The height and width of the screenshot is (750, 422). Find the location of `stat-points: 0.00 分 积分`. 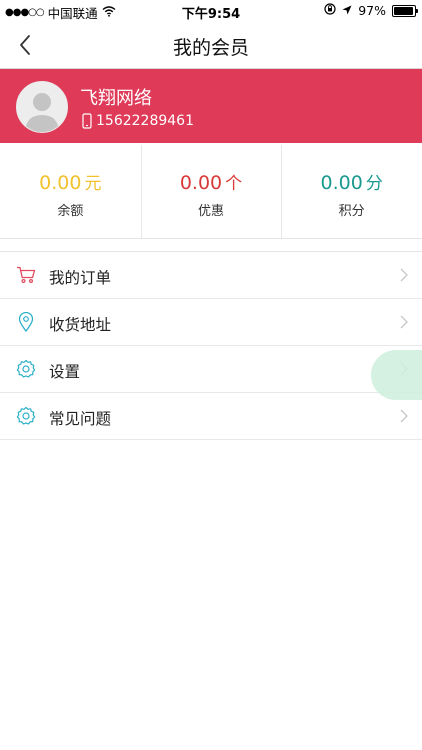

stat-points: 0.00 分 积分 is located at coordinates (351, 190).